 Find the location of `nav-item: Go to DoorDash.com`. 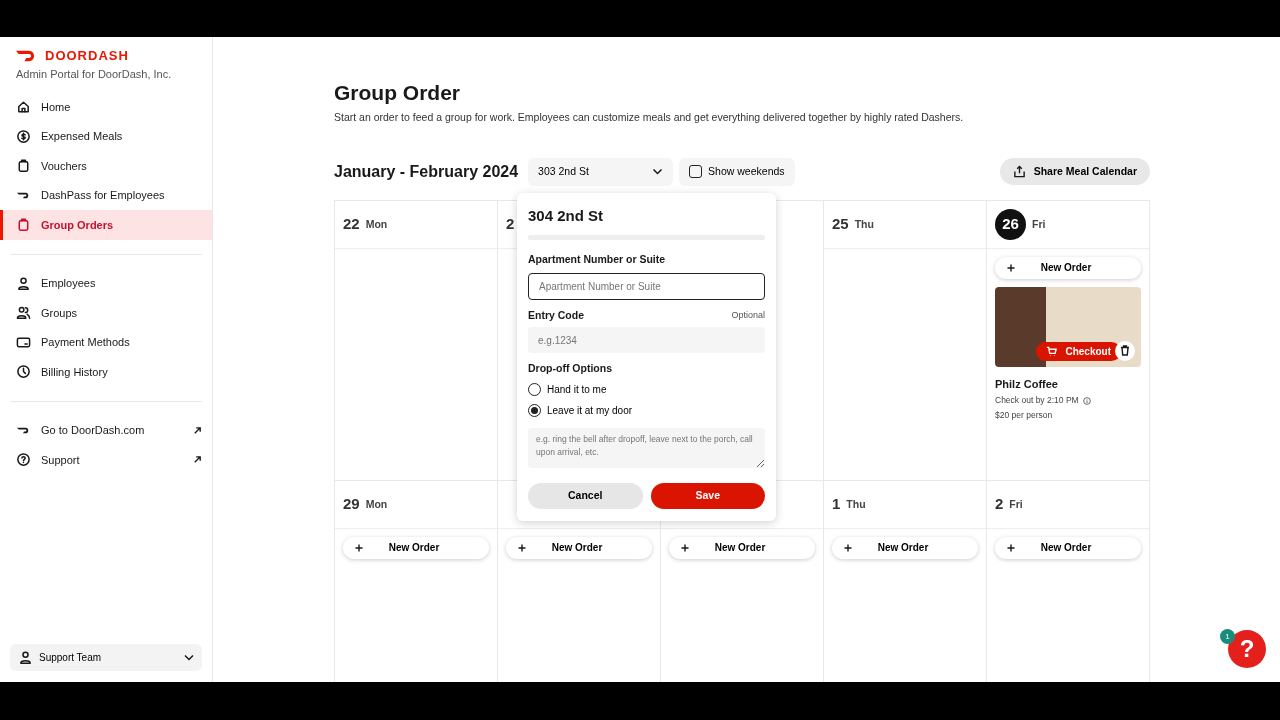

nav-item: Go to DoorDash.com is located at coordinates (106, 430).